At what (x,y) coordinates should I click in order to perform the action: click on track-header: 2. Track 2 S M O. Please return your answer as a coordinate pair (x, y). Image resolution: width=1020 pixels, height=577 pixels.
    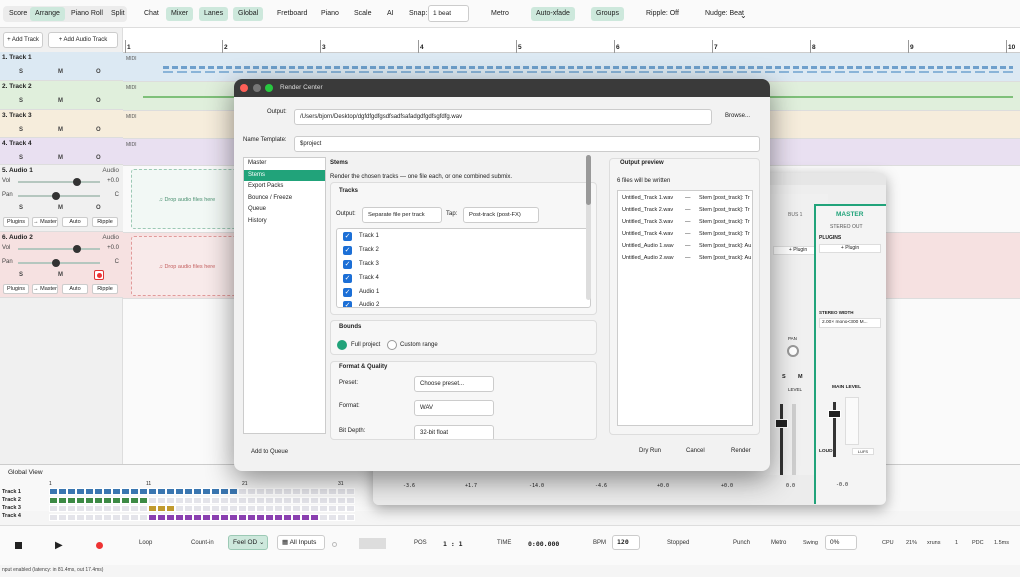
    Looking at the image, I should click on (61, 95).